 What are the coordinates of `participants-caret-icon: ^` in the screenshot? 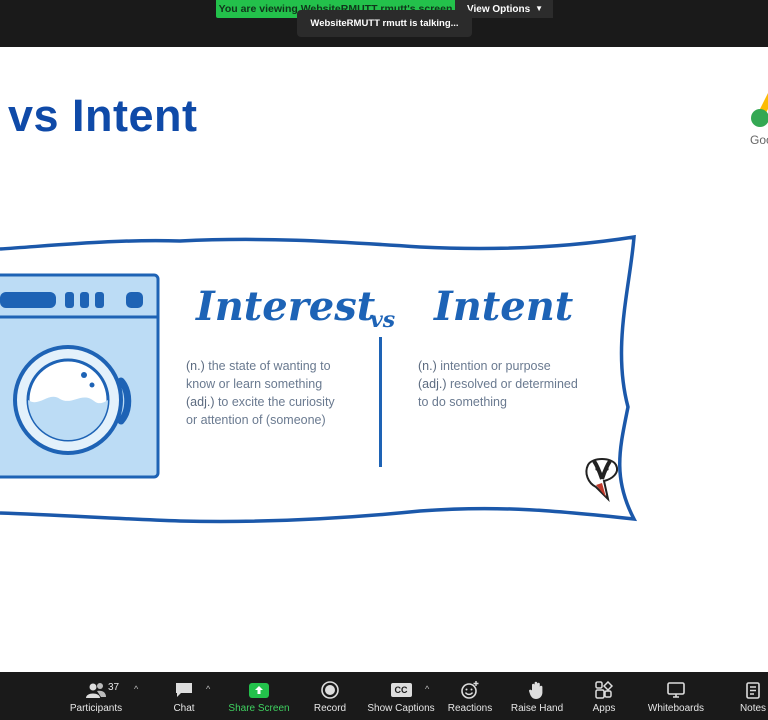 It's located at (136, 689).